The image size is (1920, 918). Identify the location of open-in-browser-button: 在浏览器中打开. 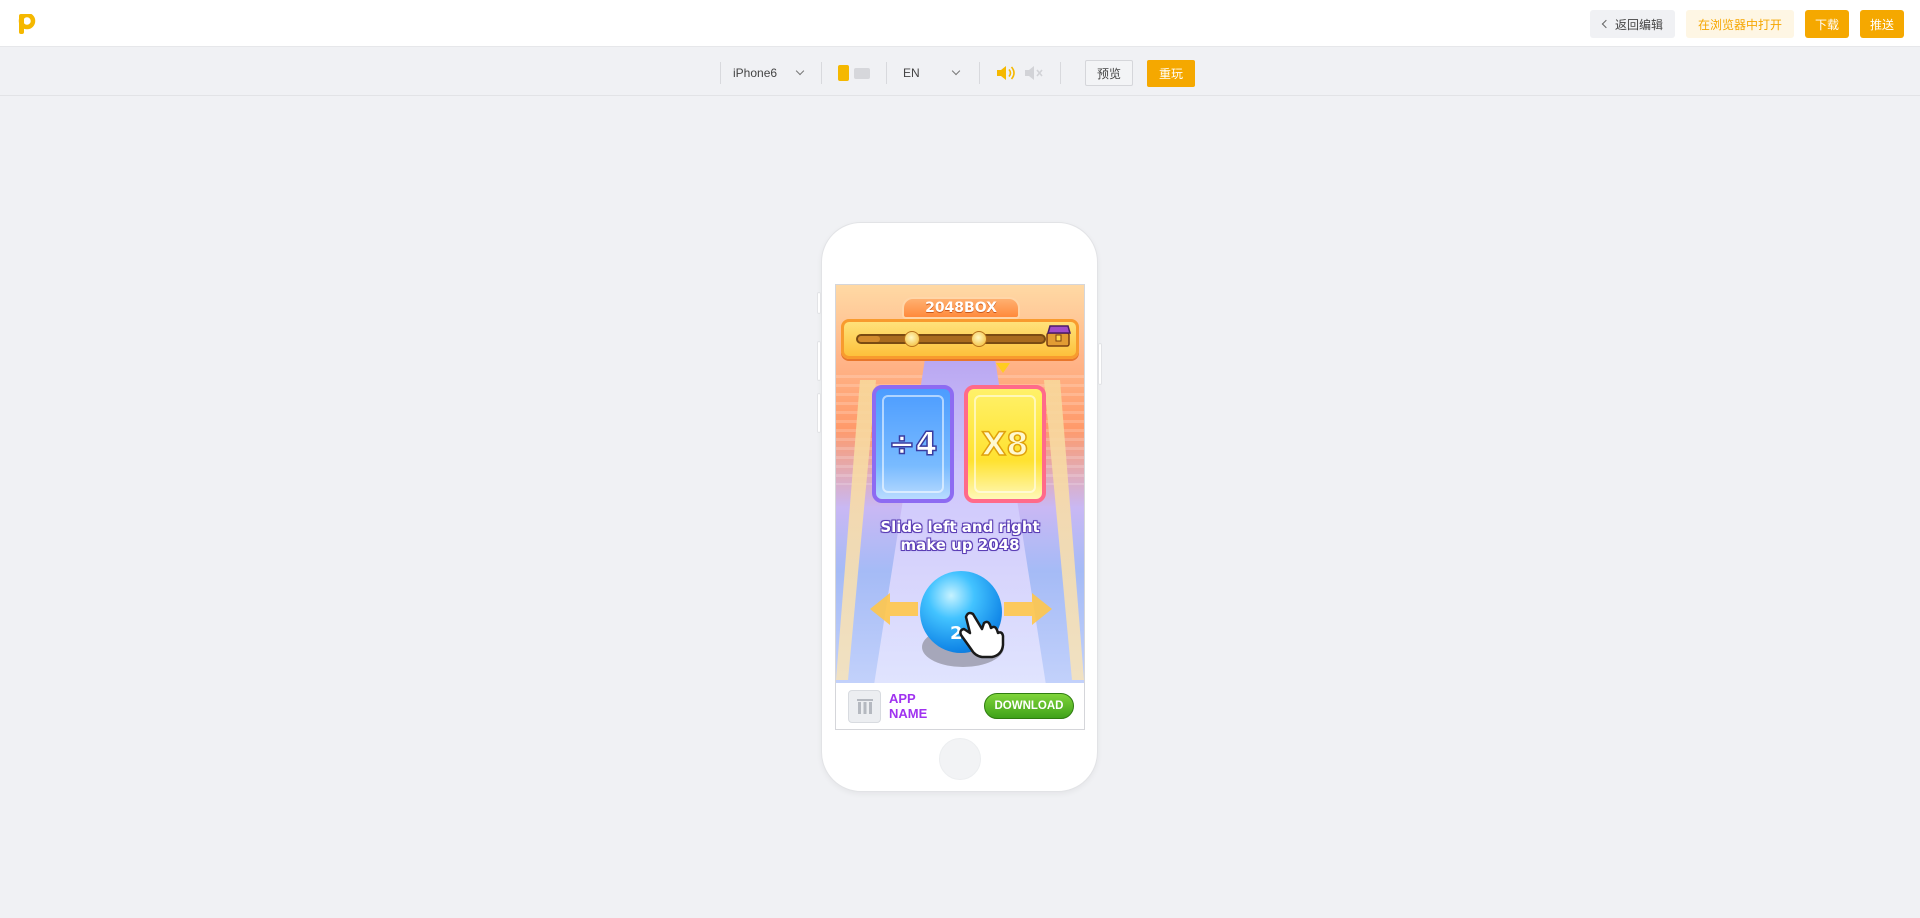
(1739, 24).